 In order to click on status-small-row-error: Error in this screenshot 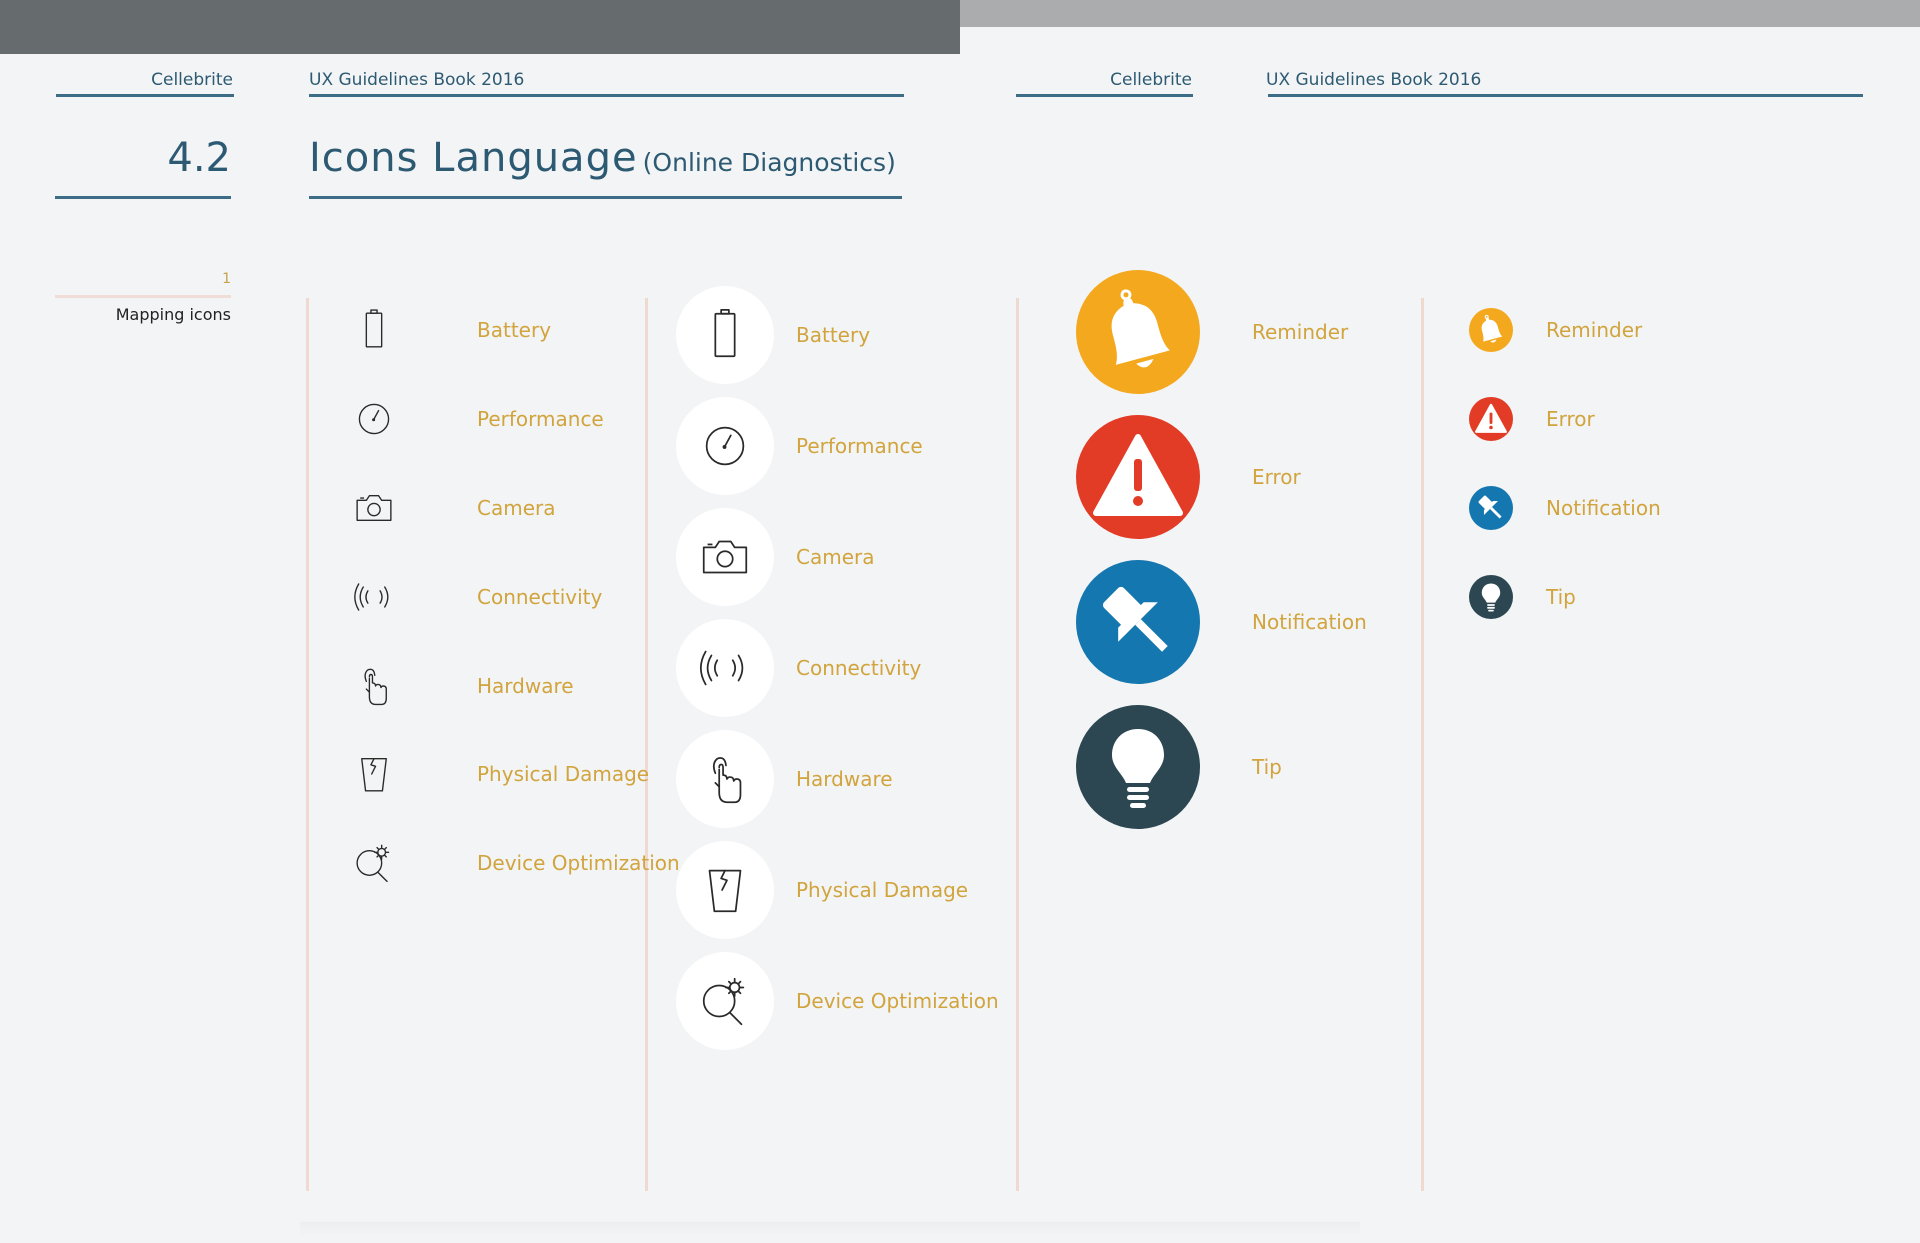, I will do `click(1532, 419)`.